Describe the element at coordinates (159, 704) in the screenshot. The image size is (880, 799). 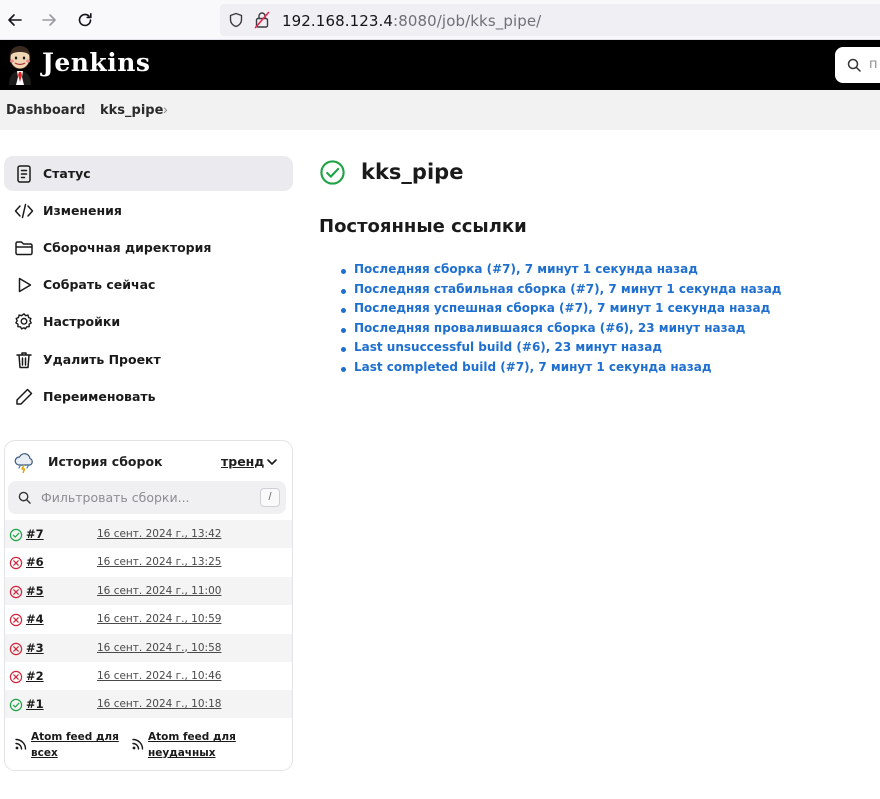
I see `build-date-link: 16 сент. 2024 г., 10:18` at that location.